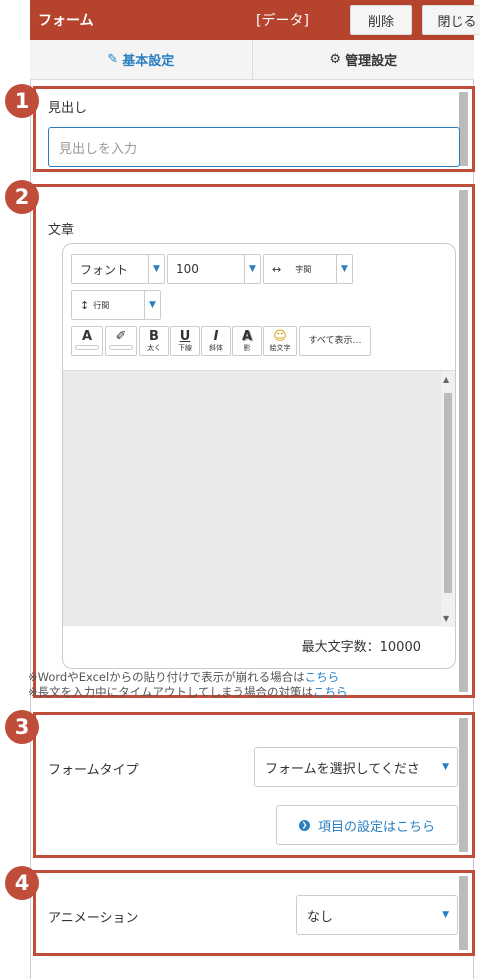  Describe the element at coordinates (61, 230) in the screenshot. I see `body-text-label: 文章` at that location.